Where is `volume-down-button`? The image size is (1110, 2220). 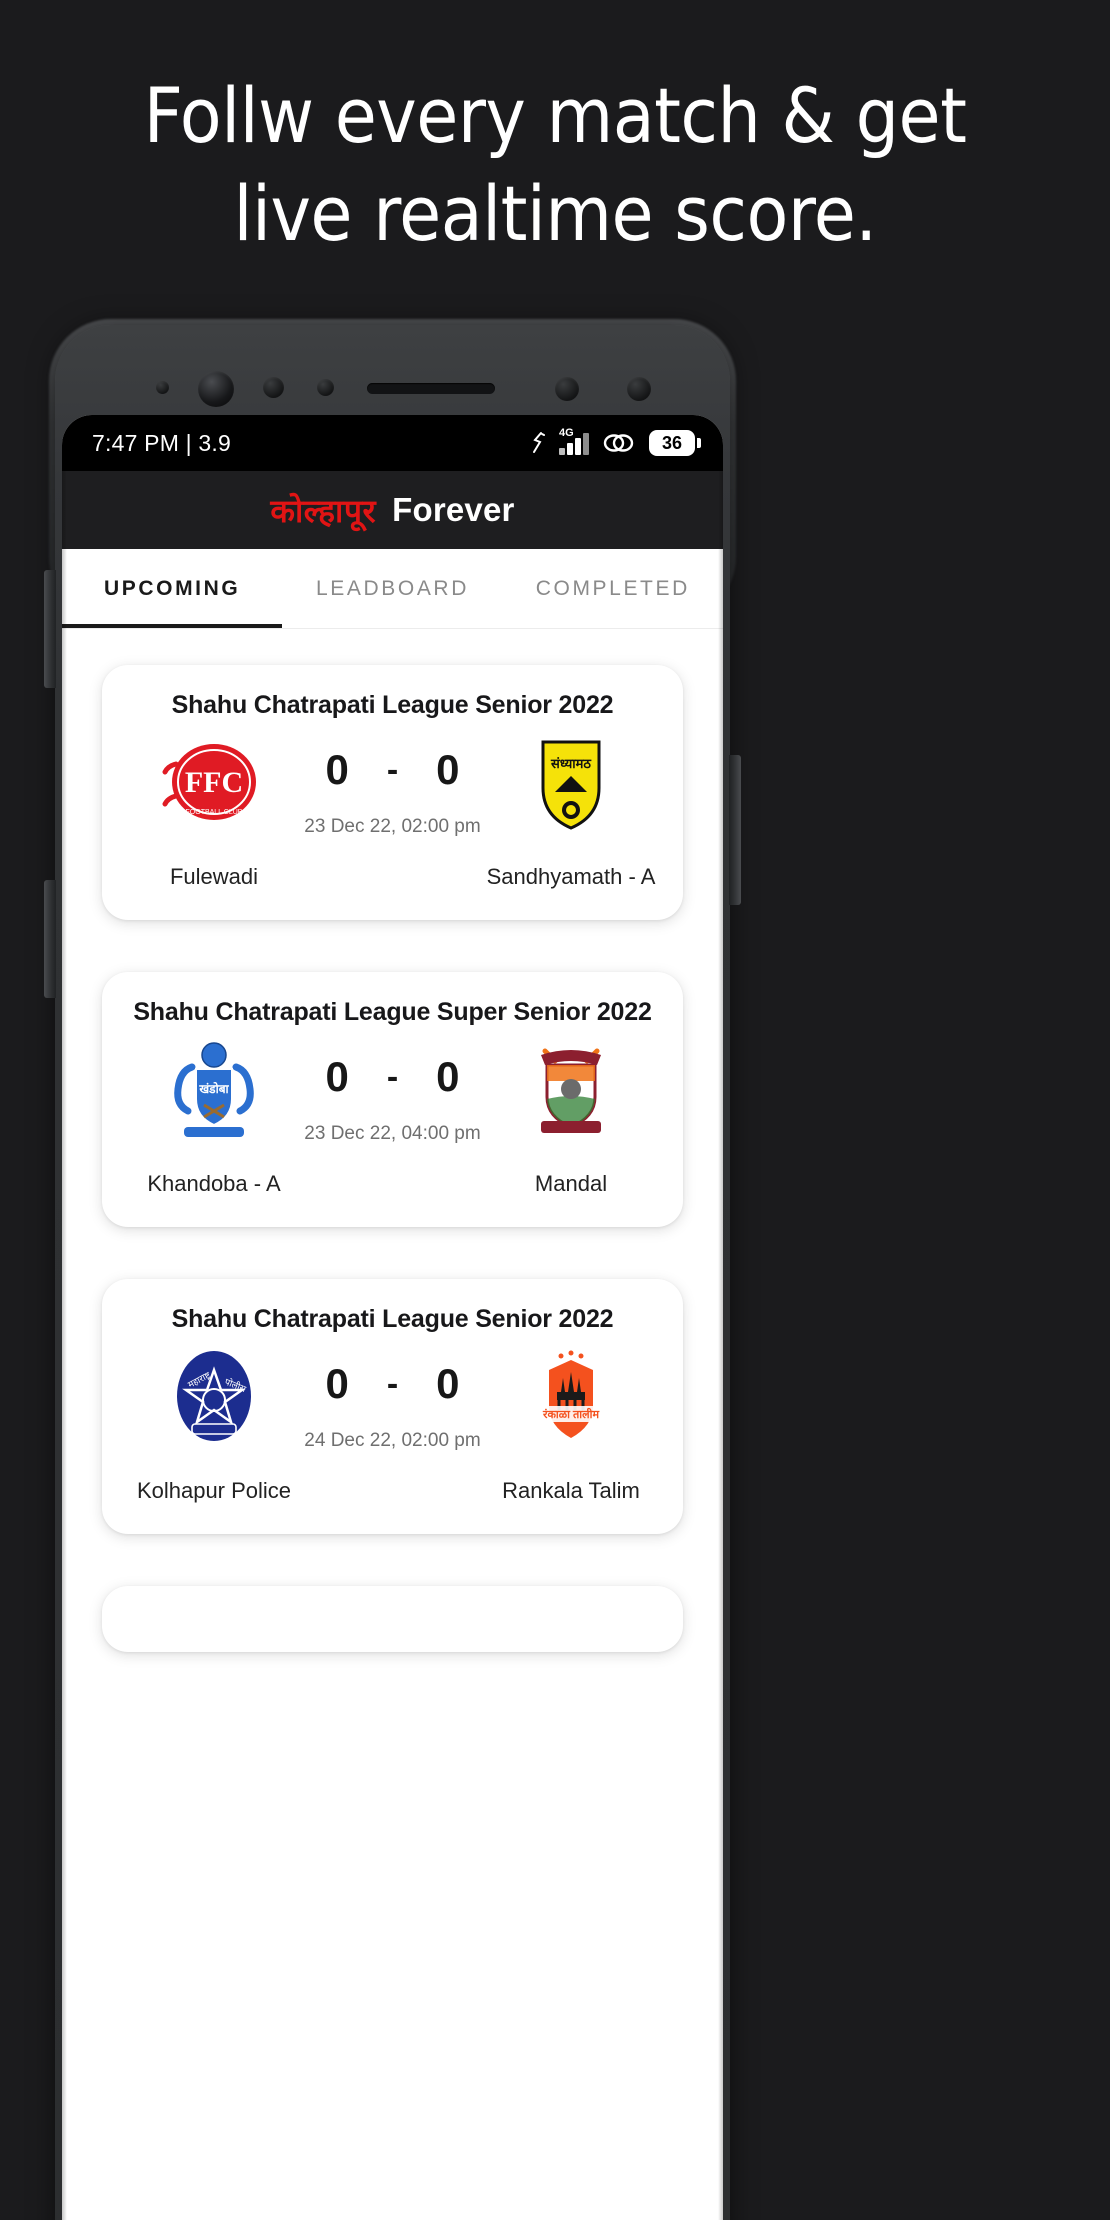 volume-down-button is located at coordinates (50, 939).